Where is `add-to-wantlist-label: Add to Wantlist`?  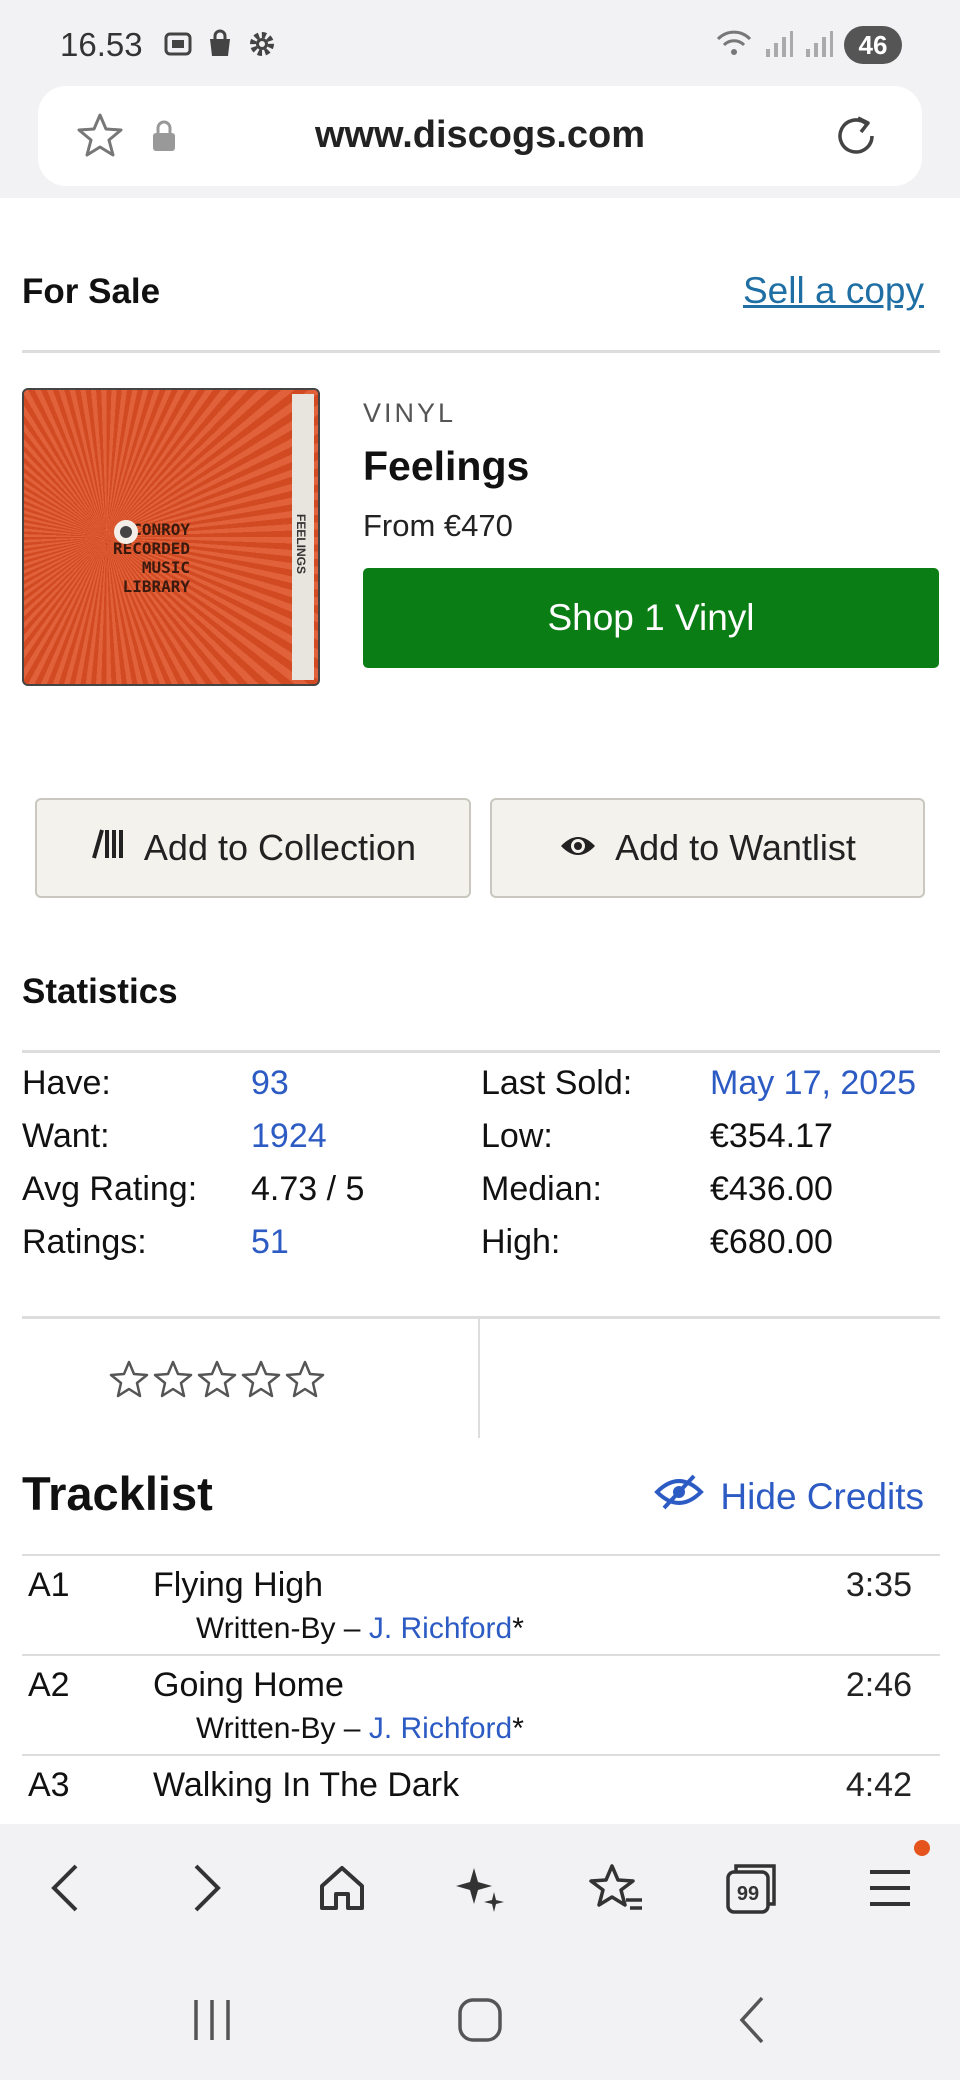
add-to-wantlist-label: Add to Wantlist is located at coordinates (735, 847).